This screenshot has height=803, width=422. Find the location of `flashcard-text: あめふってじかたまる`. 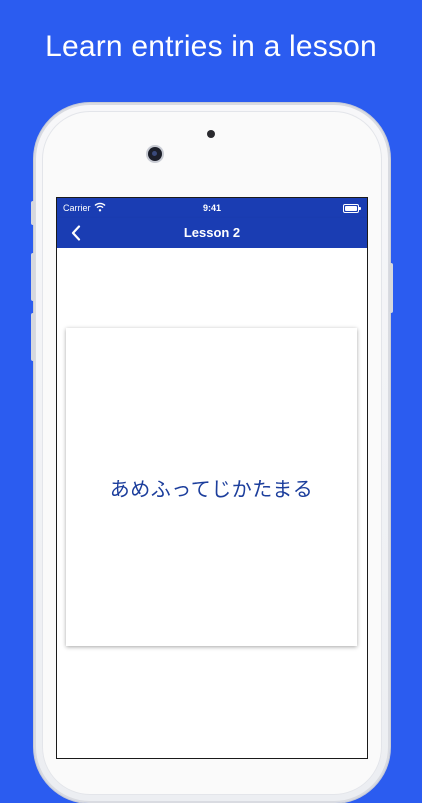

flashcard-text: あめふってじかたまる is located at coordinates (211, 488).